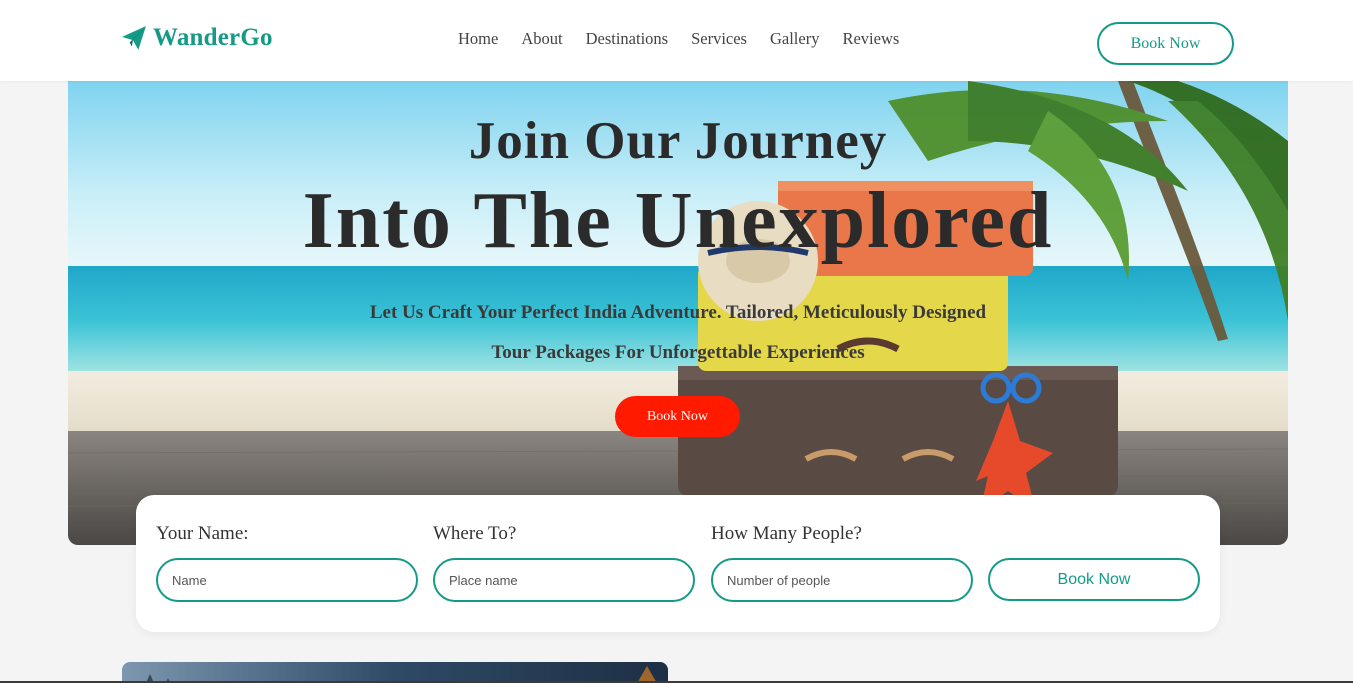  Describe the element at coordinates (478, 39) in the screenshot. I see `nav-link-home: Home` at that location.